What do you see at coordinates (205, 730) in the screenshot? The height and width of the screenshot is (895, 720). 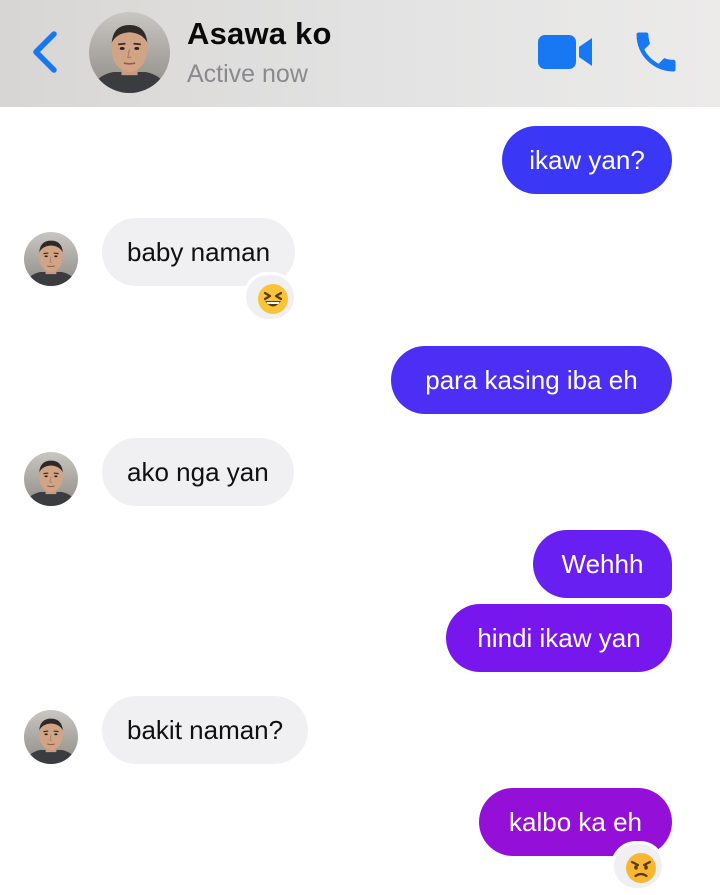 I see `message-bubble-incoming: bakit naman?` at bounding box center [205, 730].